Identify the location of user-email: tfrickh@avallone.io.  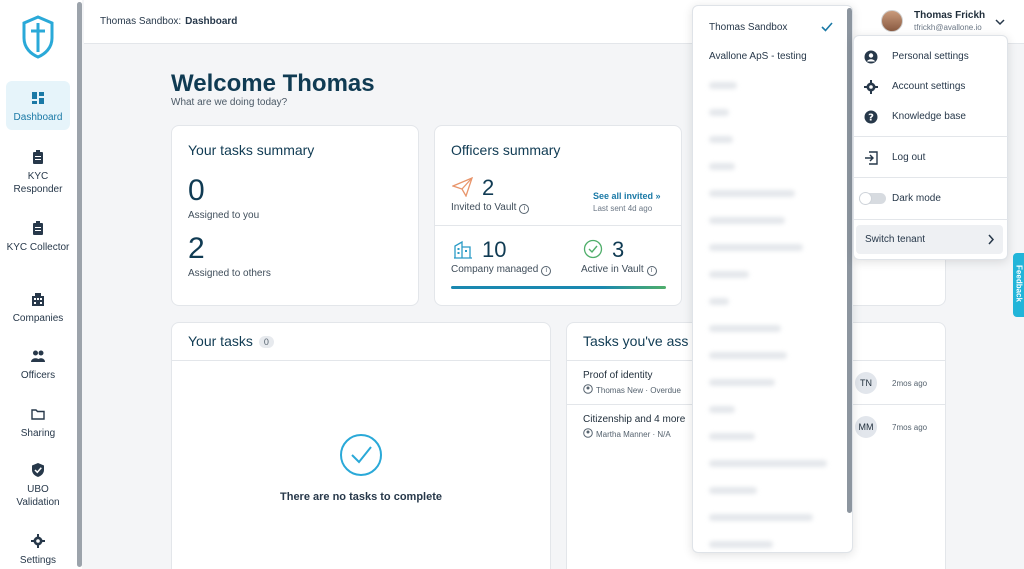
(948, 27).